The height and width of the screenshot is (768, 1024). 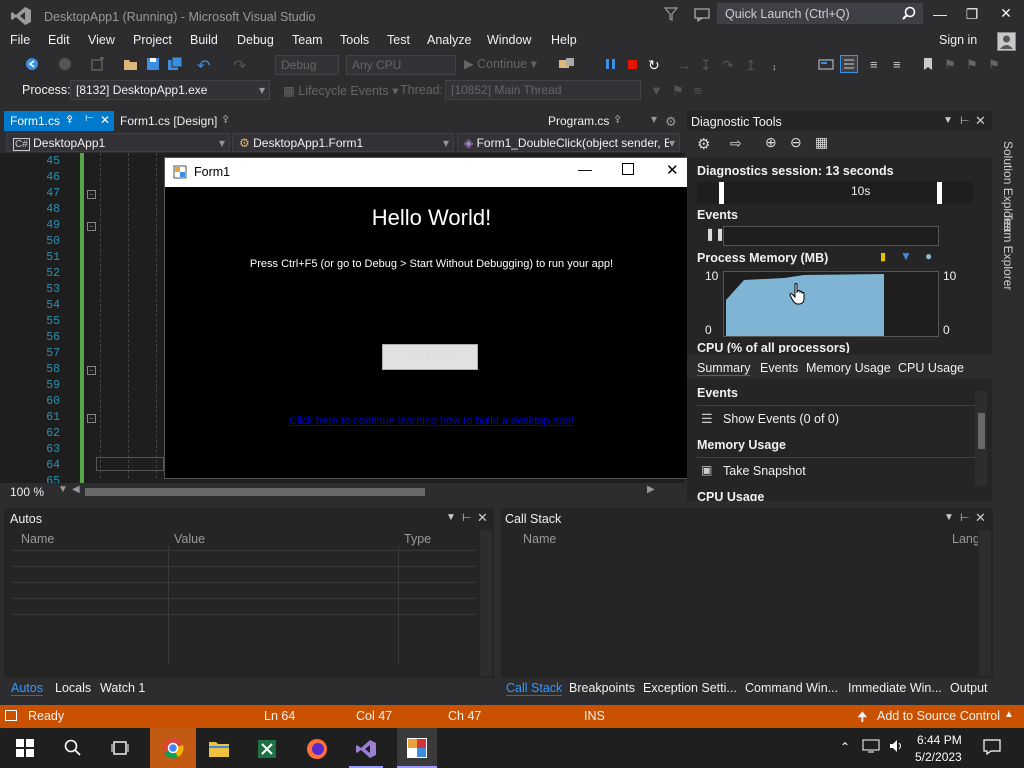 I want to click on click-me-button: Click Me!, so click(x=430, y=357).